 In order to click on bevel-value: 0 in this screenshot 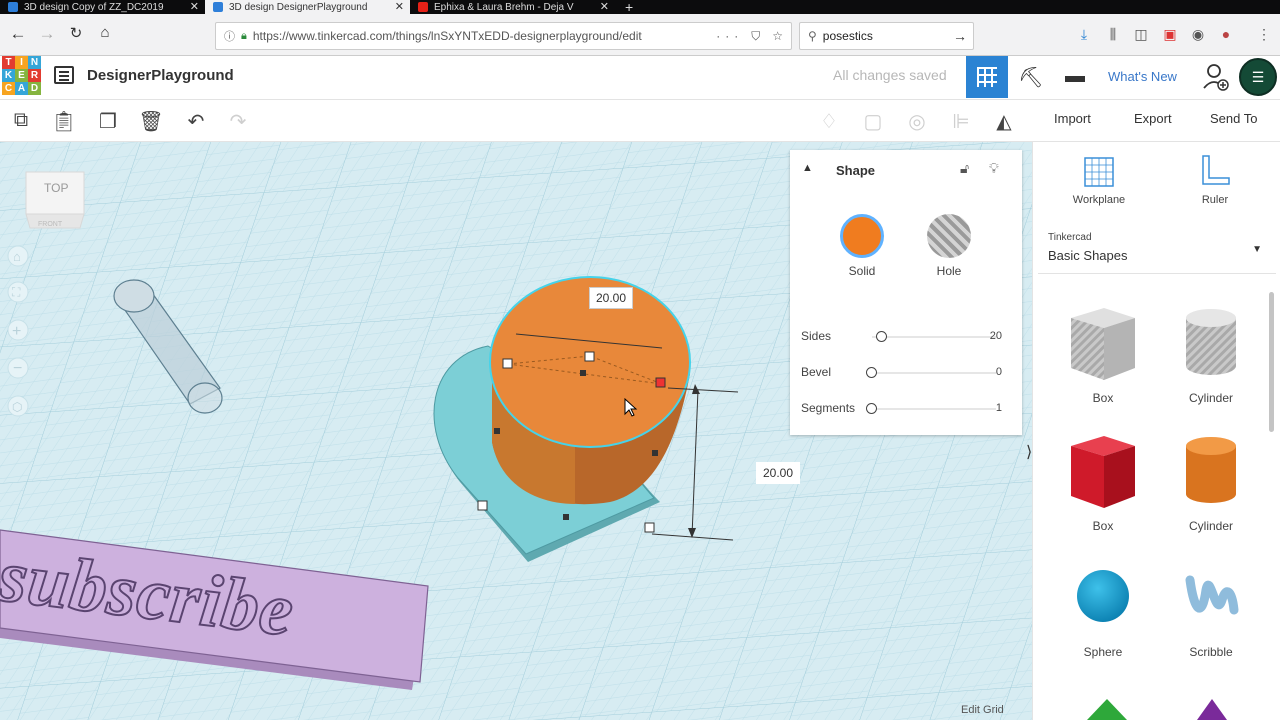, I will do `click(999, 372)`.